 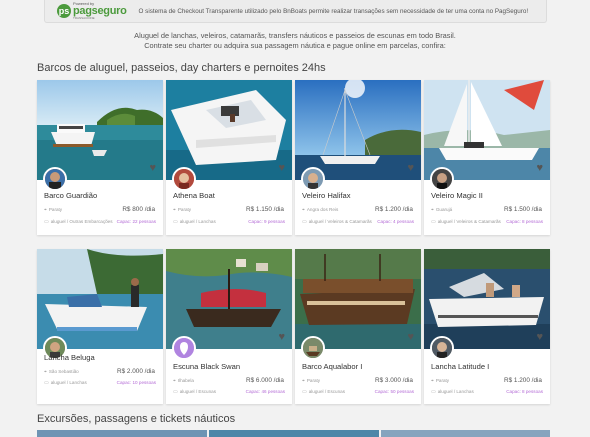 I want to click on listing-location-text: Guarujá, so click(x=444, y=209).